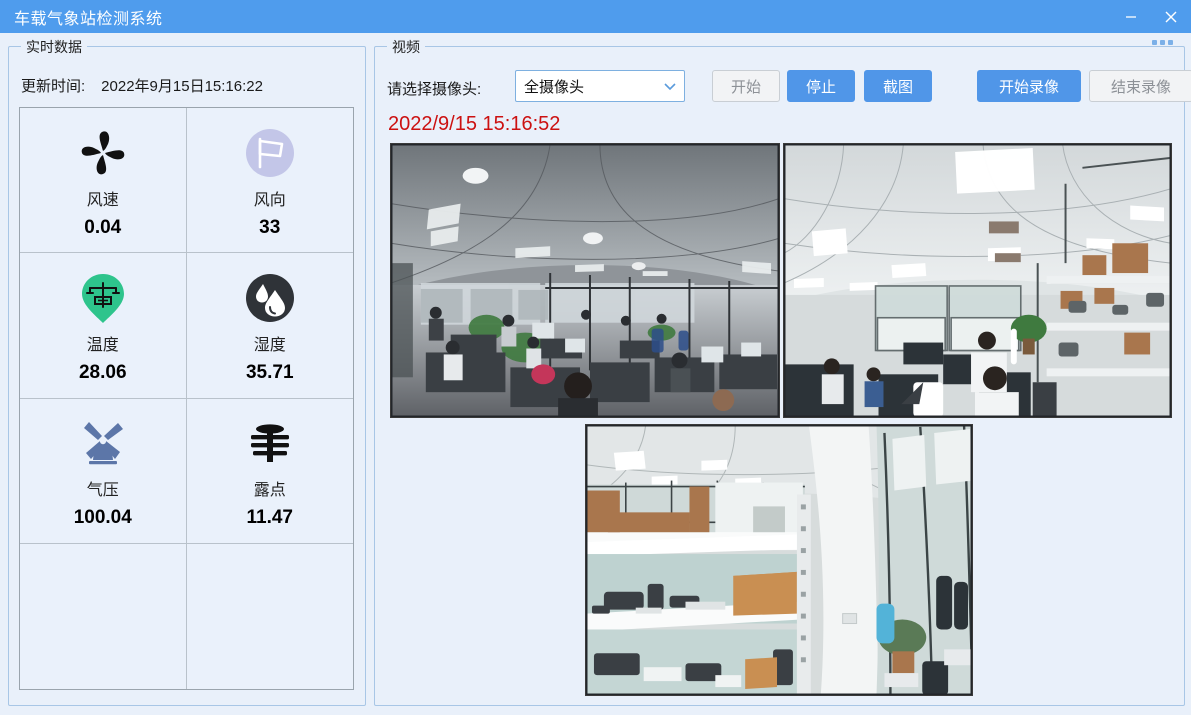 The image size is (1191, 715). What do you see at coordinates (821, 86) in the screenshot?
I see `stop-button: 停止` at bounding box center [821, 86].